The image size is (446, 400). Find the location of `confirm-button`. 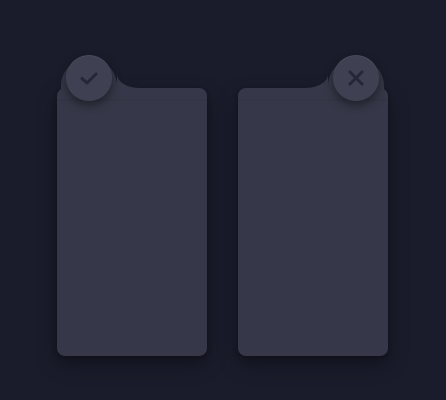

confirm-button is located at coordinates (89, 78).